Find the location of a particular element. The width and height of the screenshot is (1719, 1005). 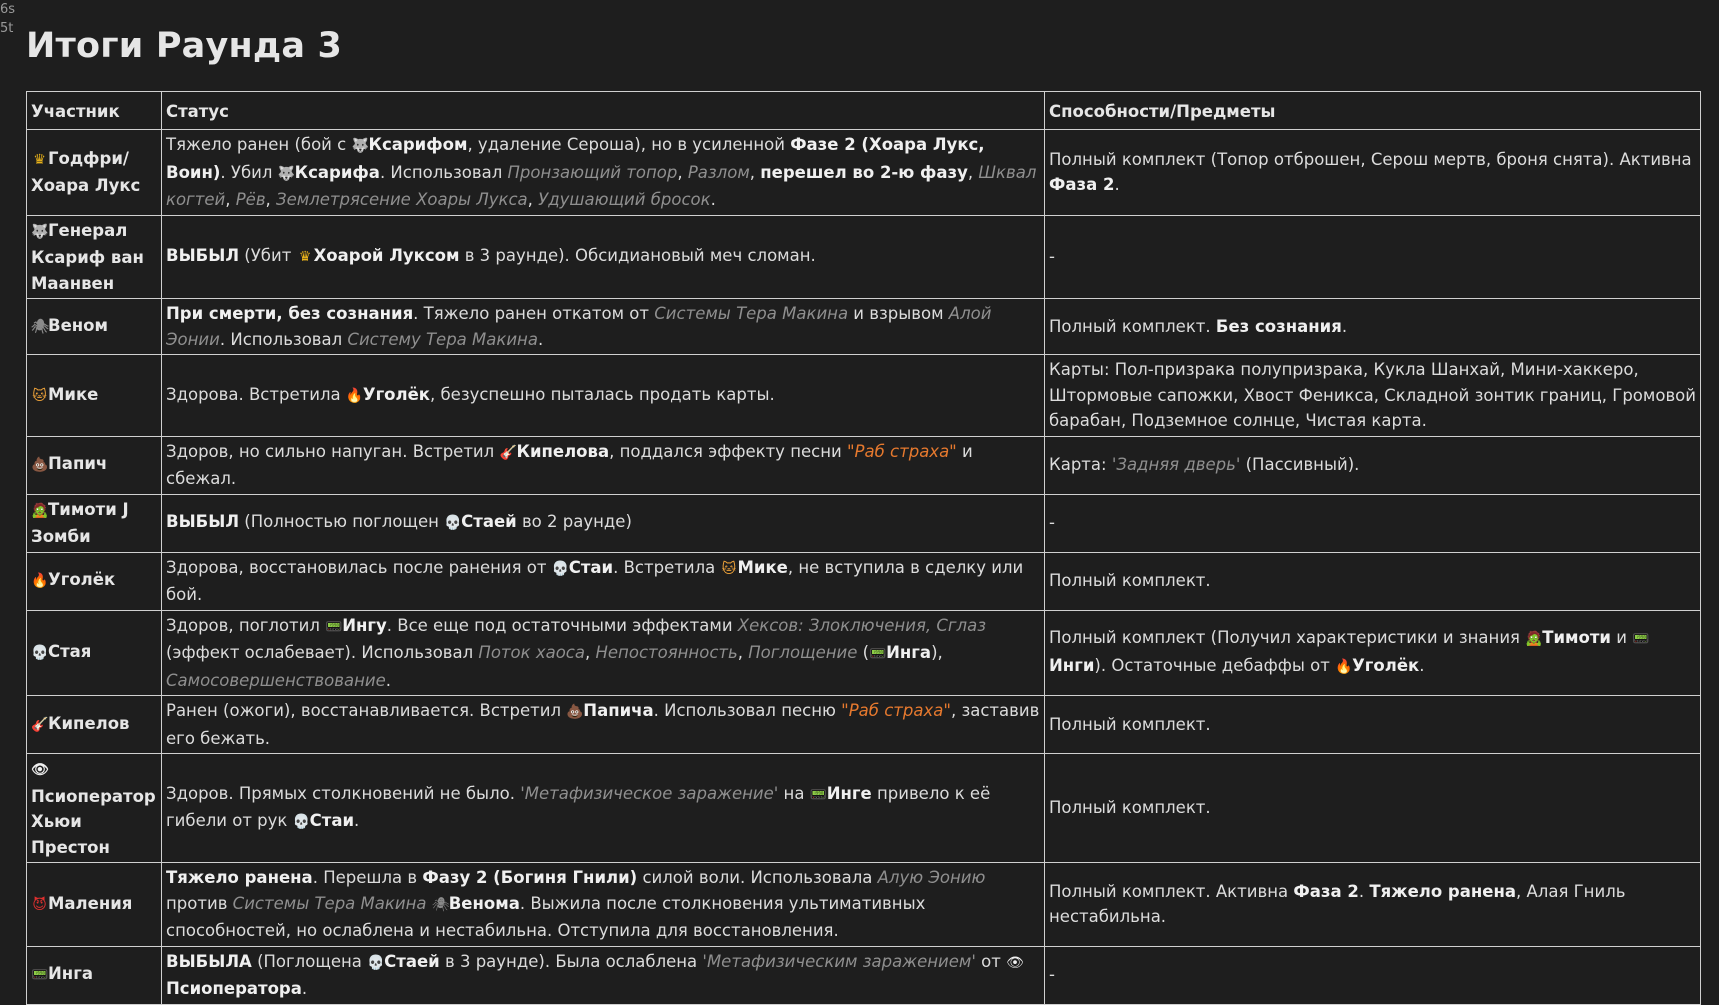

italic-reference: Рёв is located at coordinates (250, 199).